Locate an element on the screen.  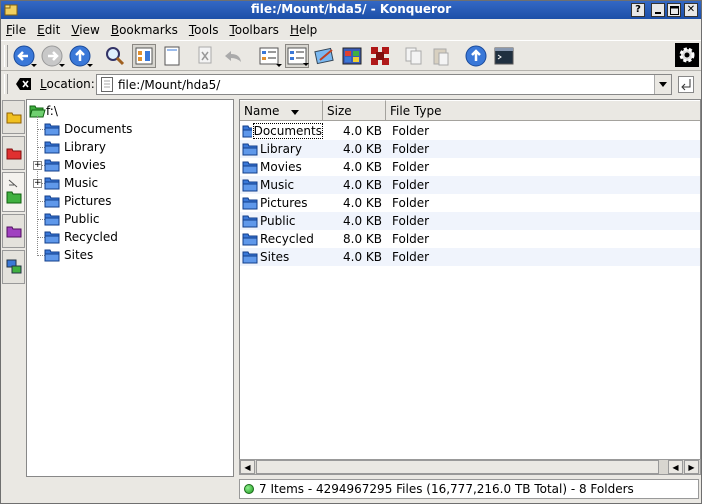
location-combobox is located at coordinates (384, 84).